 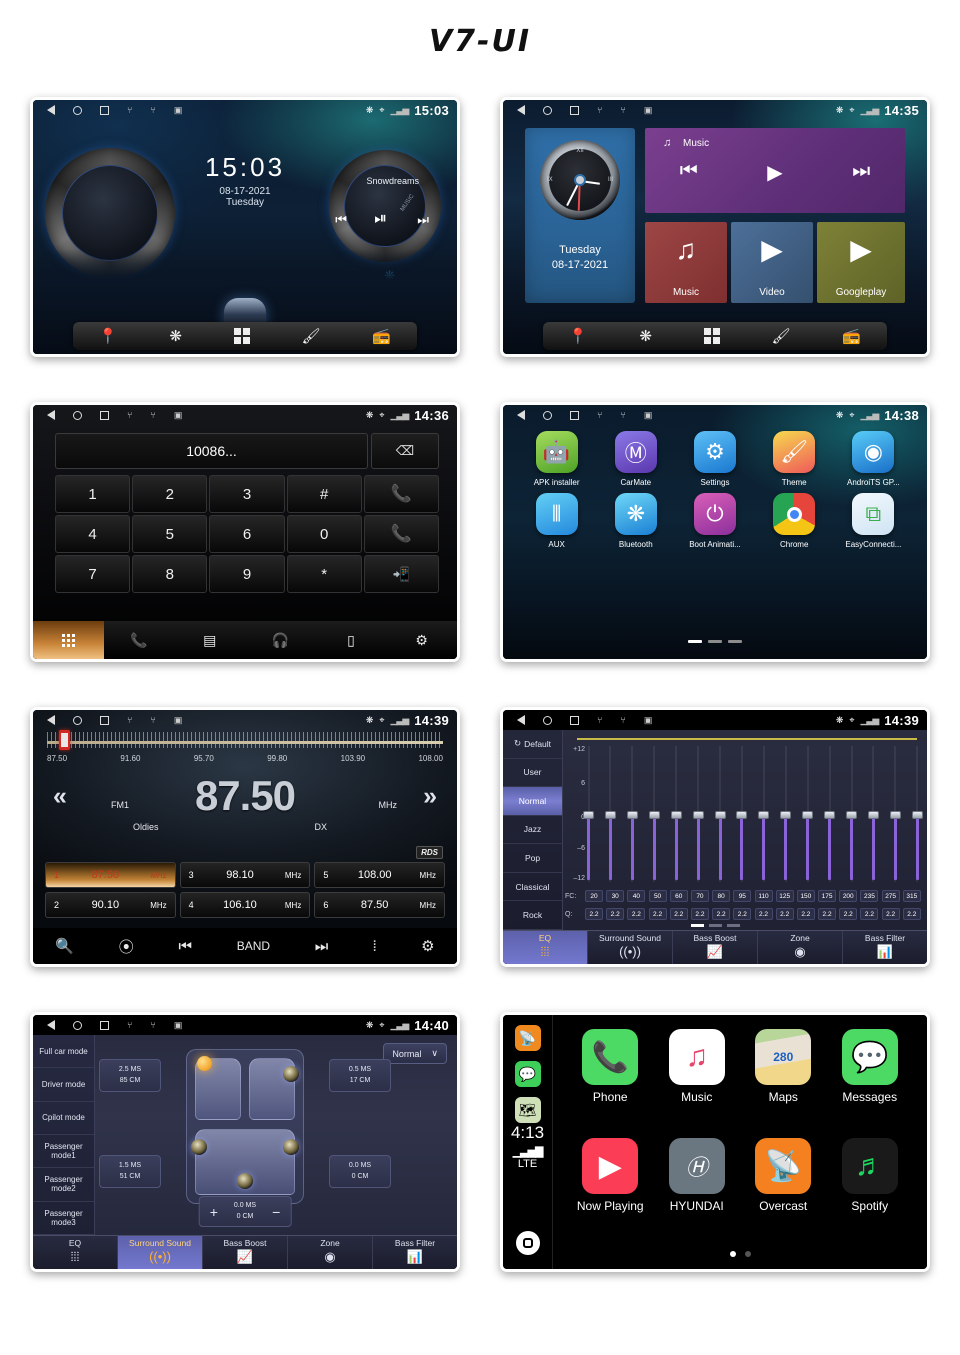 What do you see at coordinates (186, 946) in the screenshot?
I see `prev-icon: ⏮` at bounding box center [186, 946].